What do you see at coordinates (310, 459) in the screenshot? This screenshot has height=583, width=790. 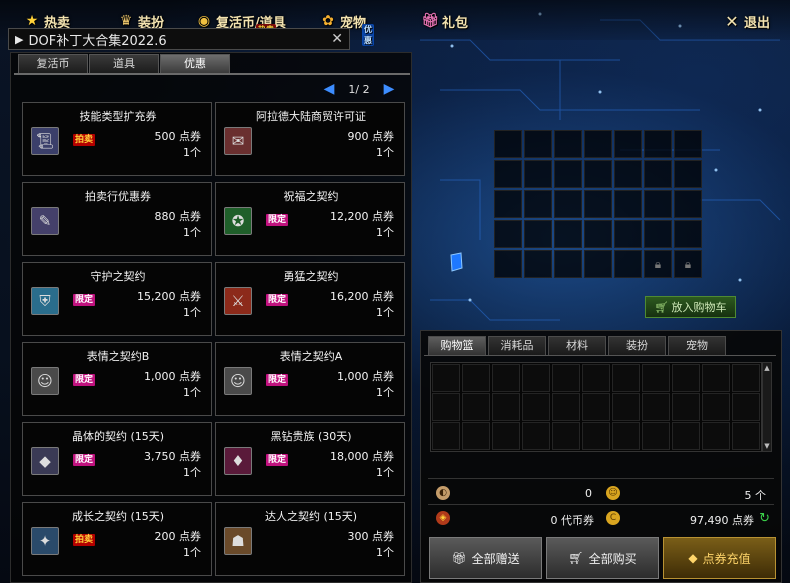 I see `item-card: 黑钻贵族 (30天) ♦ 限定 18,000 点券 1个` at bounding box center [310, 459].